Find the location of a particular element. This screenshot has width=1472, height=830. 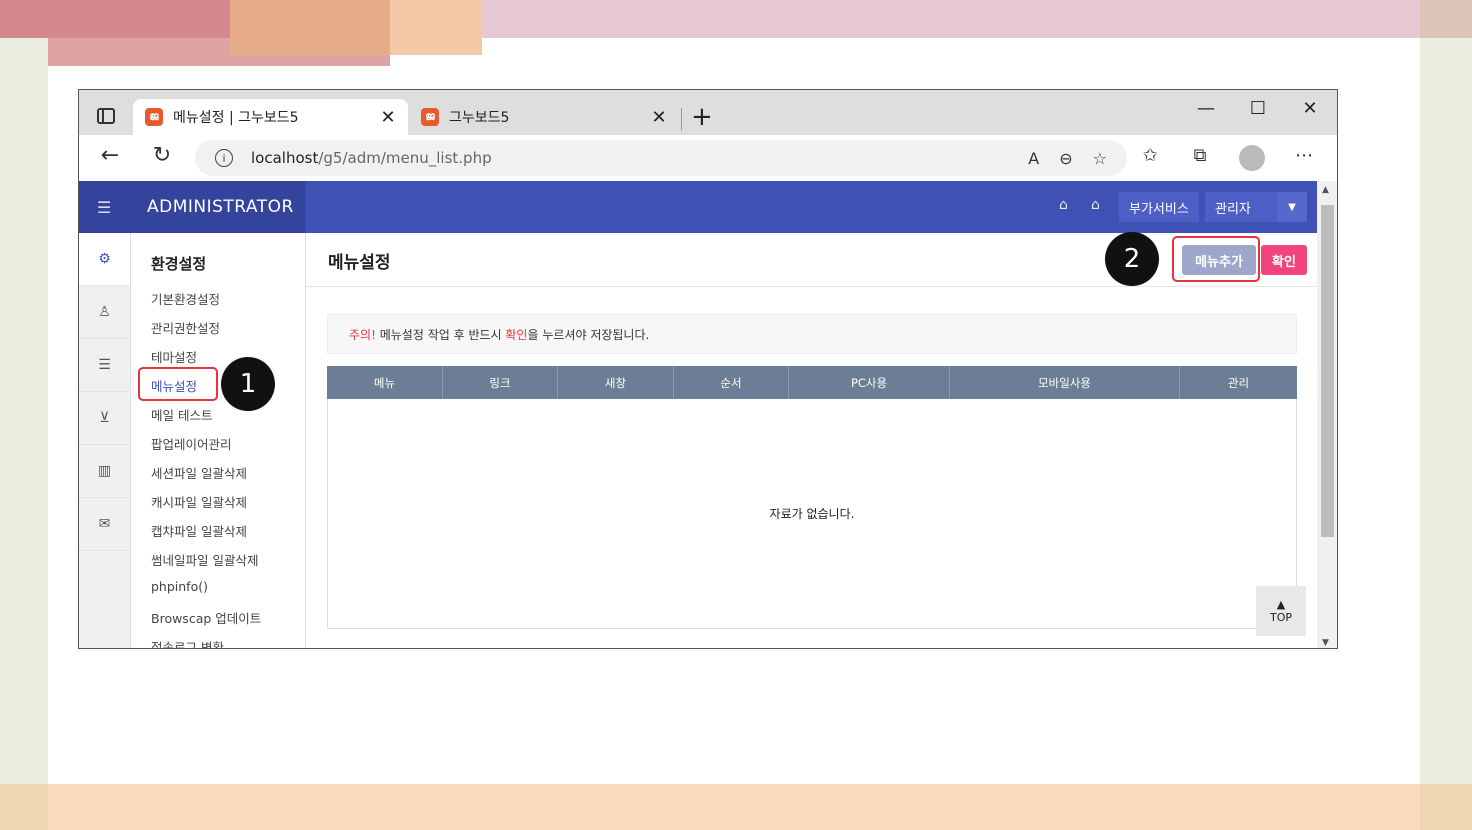

slide-decoration-right-top is located at coordinates (1446, 19).